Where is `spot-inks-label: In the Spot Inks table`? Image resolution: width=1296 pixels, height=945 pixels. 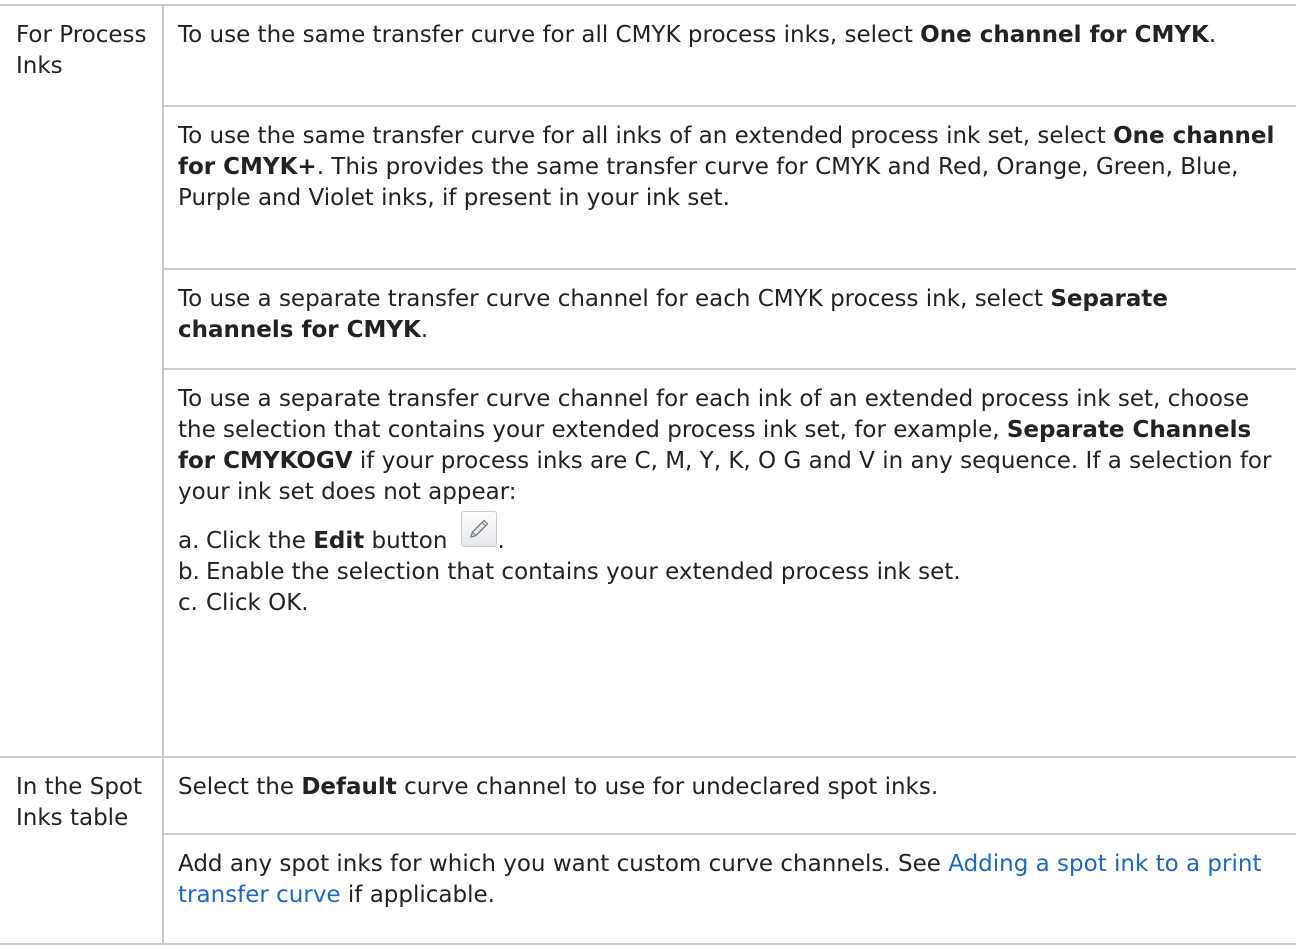 spot-inks-label: In the Spot Inks table is located at coordinates (82, 850).